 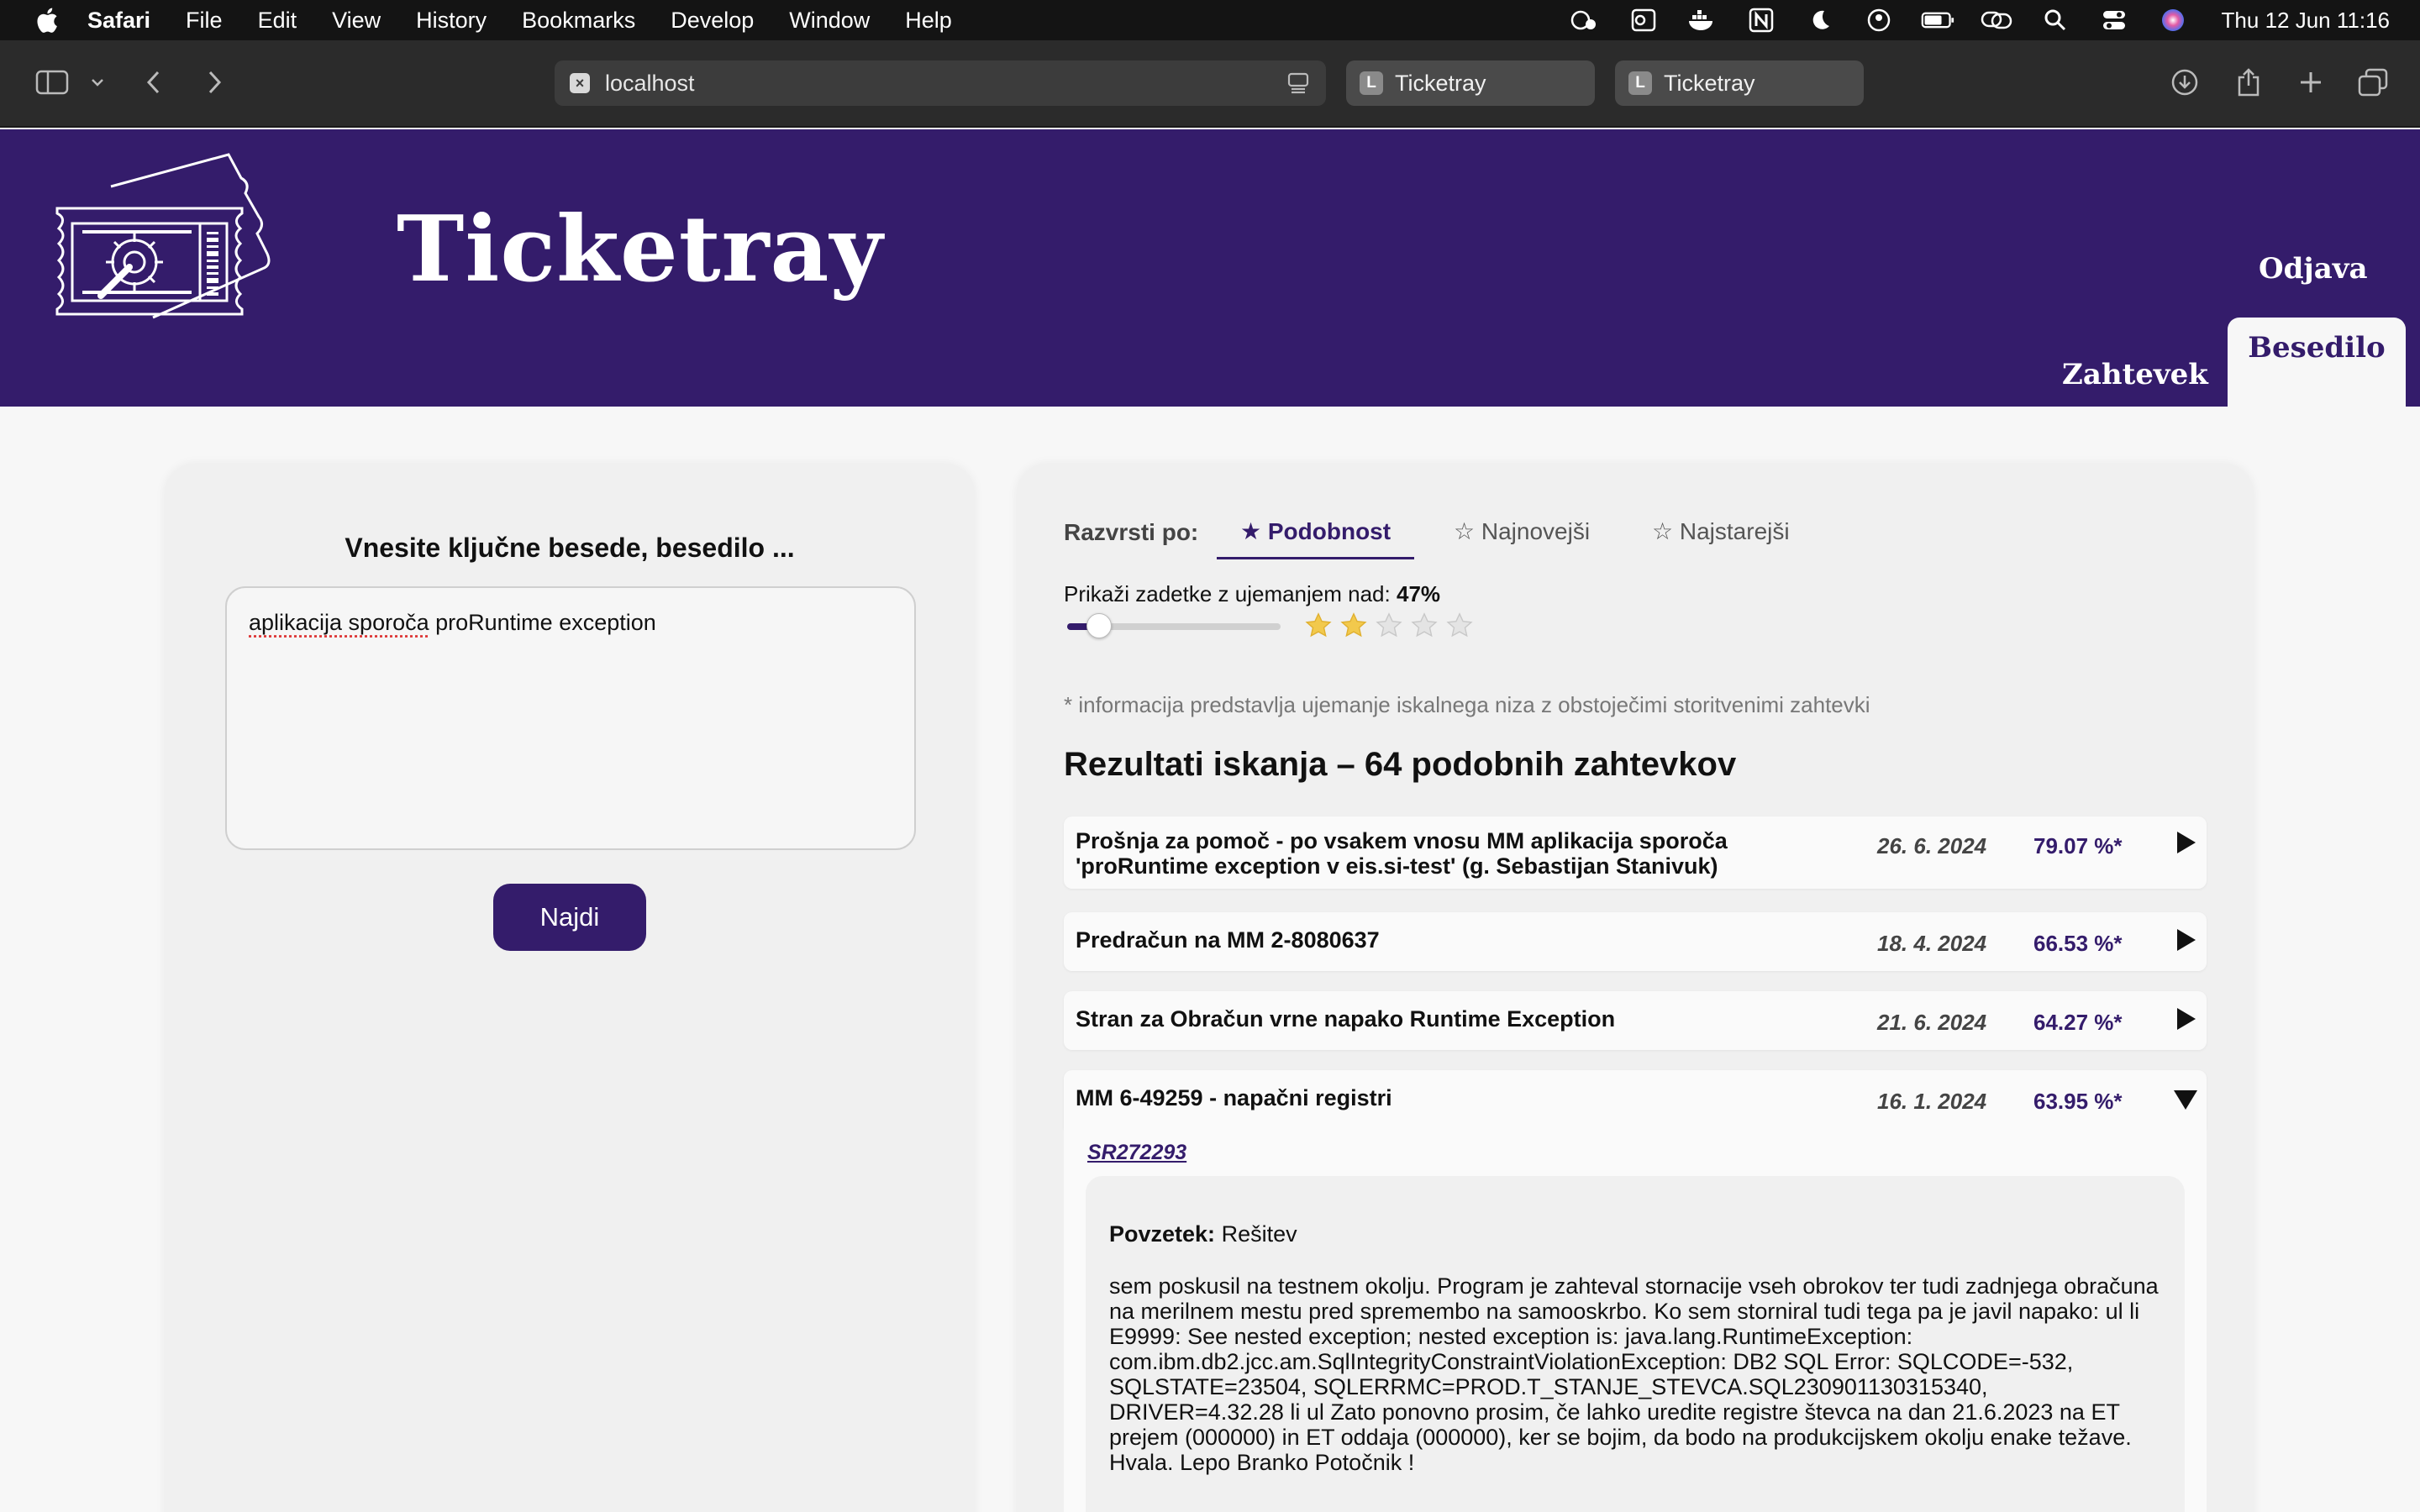 What do you see at coordinates (1931, 846) in the screenshot?
I see `result-date: 26. 6. 2024` at bounding box center [1931, 846].